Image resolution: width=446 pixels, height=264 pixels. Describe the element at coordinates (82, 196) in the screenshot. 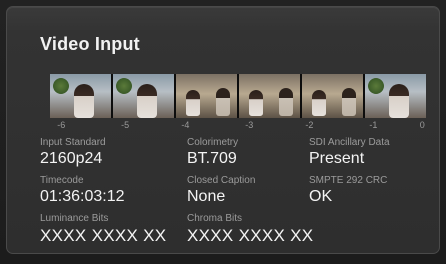

I see `timecode-value: 01:36:03:12` at that location.